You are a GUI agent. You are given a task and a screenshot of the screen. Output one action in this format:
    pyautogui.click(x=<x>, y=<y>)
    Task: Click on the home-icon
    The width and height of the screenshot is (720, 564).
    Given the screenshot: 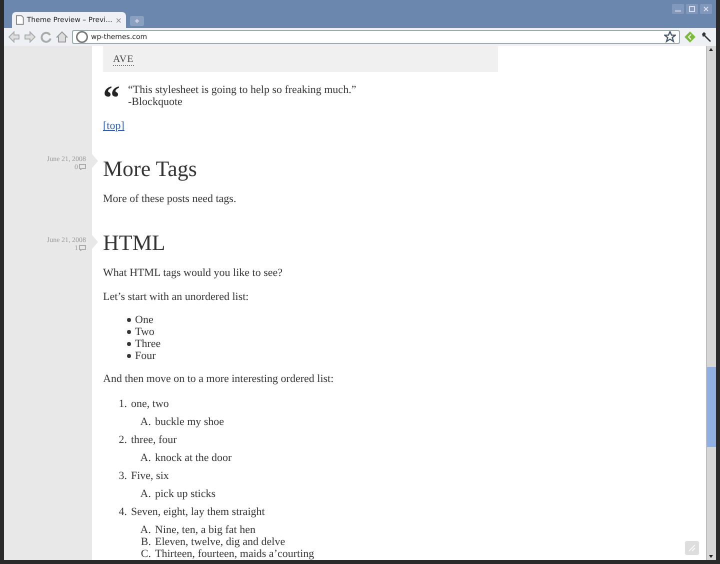 What is the action you would take?
    pyautogui.click(x=62, y=37)
    